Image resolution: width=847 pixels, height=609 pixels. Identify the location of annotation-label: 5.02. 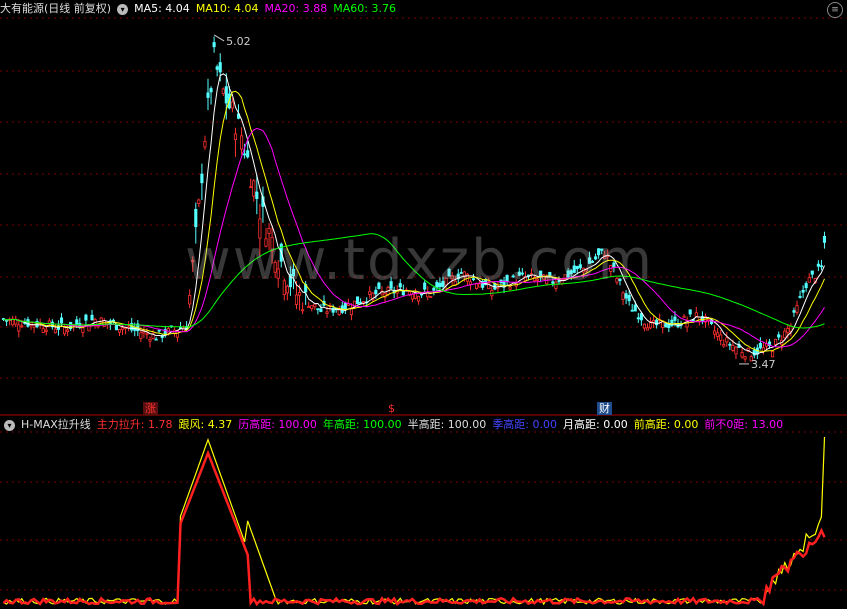
(238, 41).